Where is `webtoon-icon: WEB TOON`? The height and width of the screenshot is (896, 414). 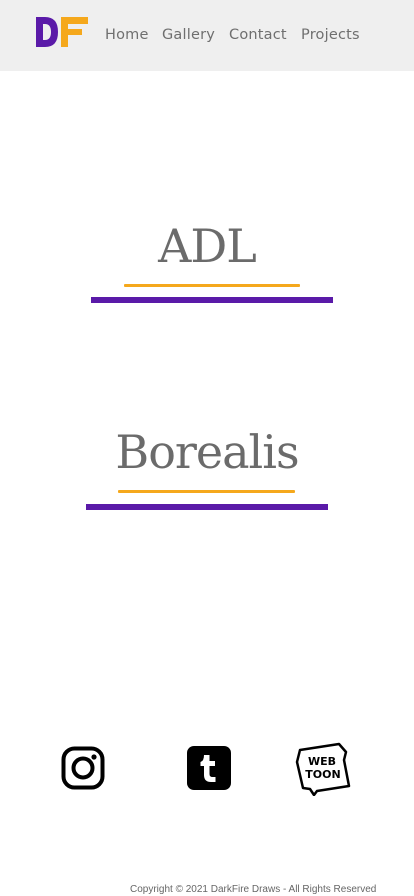
webtoon-icon: WEB TOON is located at coordinates (323, 769).